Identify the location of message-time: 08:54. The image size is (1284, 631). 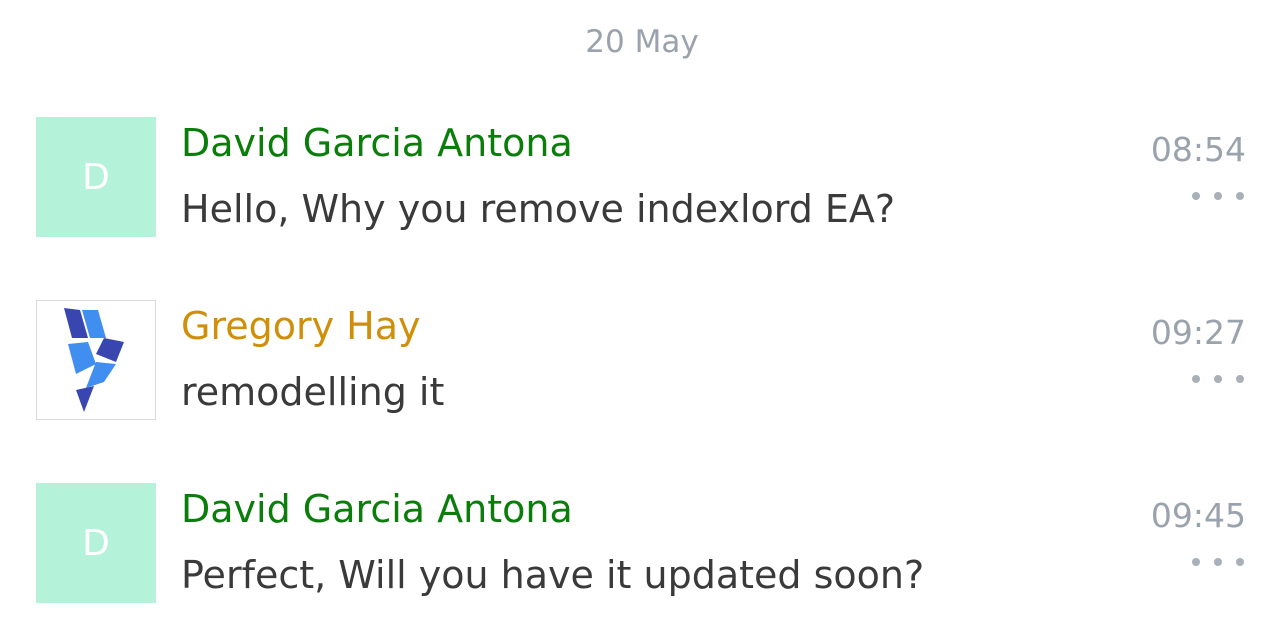
(1198, 149).